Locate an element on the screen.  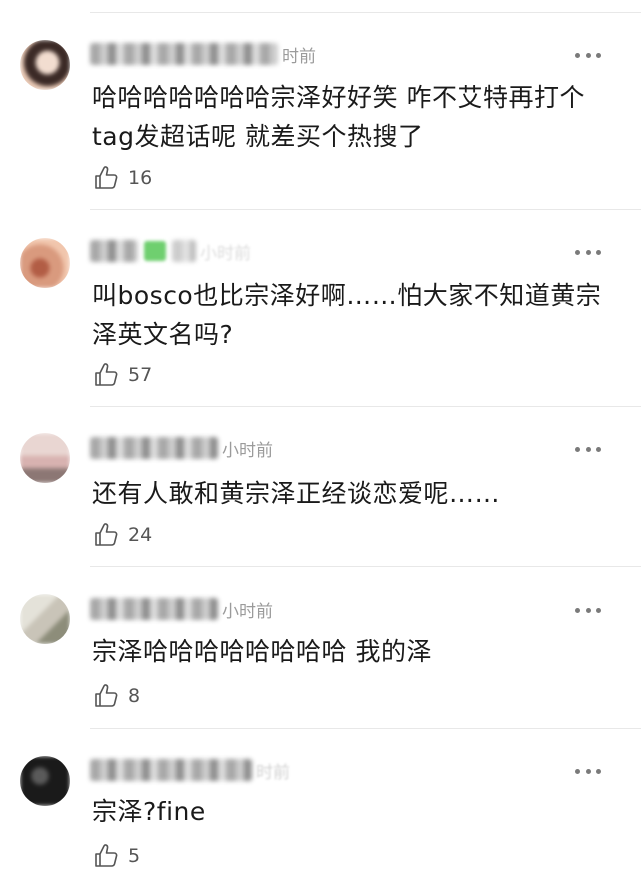
like-button: 8 is located at coordinates (116, 696).